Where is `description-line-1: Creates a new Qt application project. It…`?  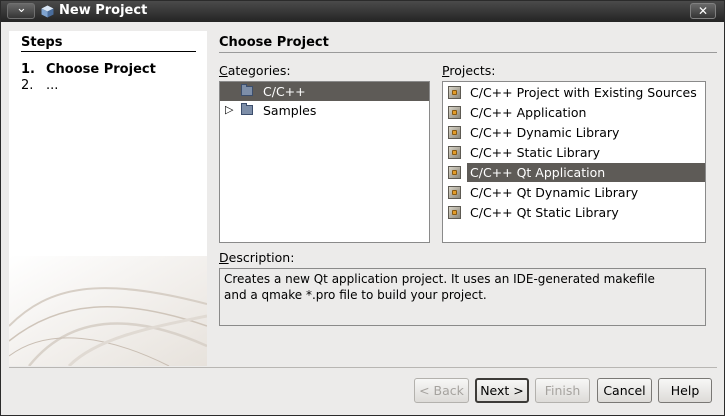 description-line-1: Creates a new Qt application project. It… is located at coordinates (439, 279).